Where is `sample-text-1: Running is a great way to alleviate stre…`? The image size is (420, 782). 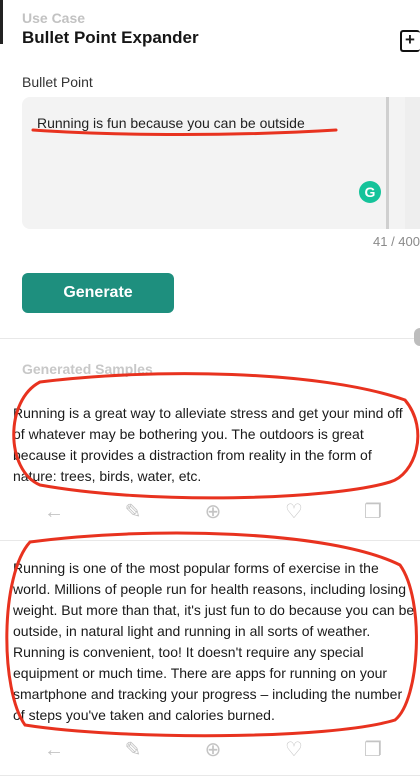
sample-text-1: Running is a great way to alleviate stre… is located at coordinates (208, 444).